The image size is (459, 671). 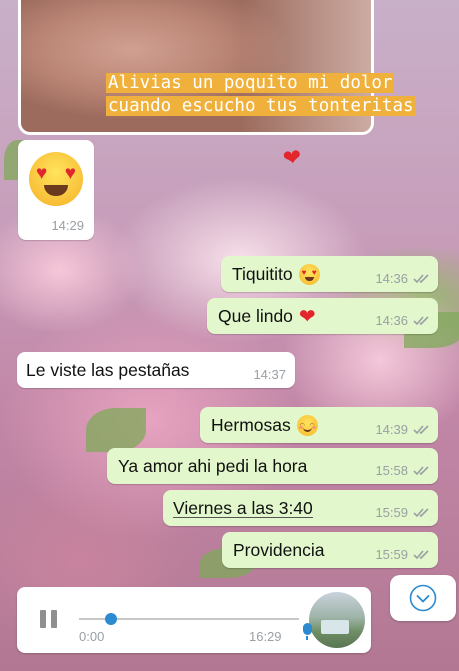 What do you see at coordinates (255, 315) in the screenshot?
I see `message-text: Que lindo` at bounding box center [255, 315].